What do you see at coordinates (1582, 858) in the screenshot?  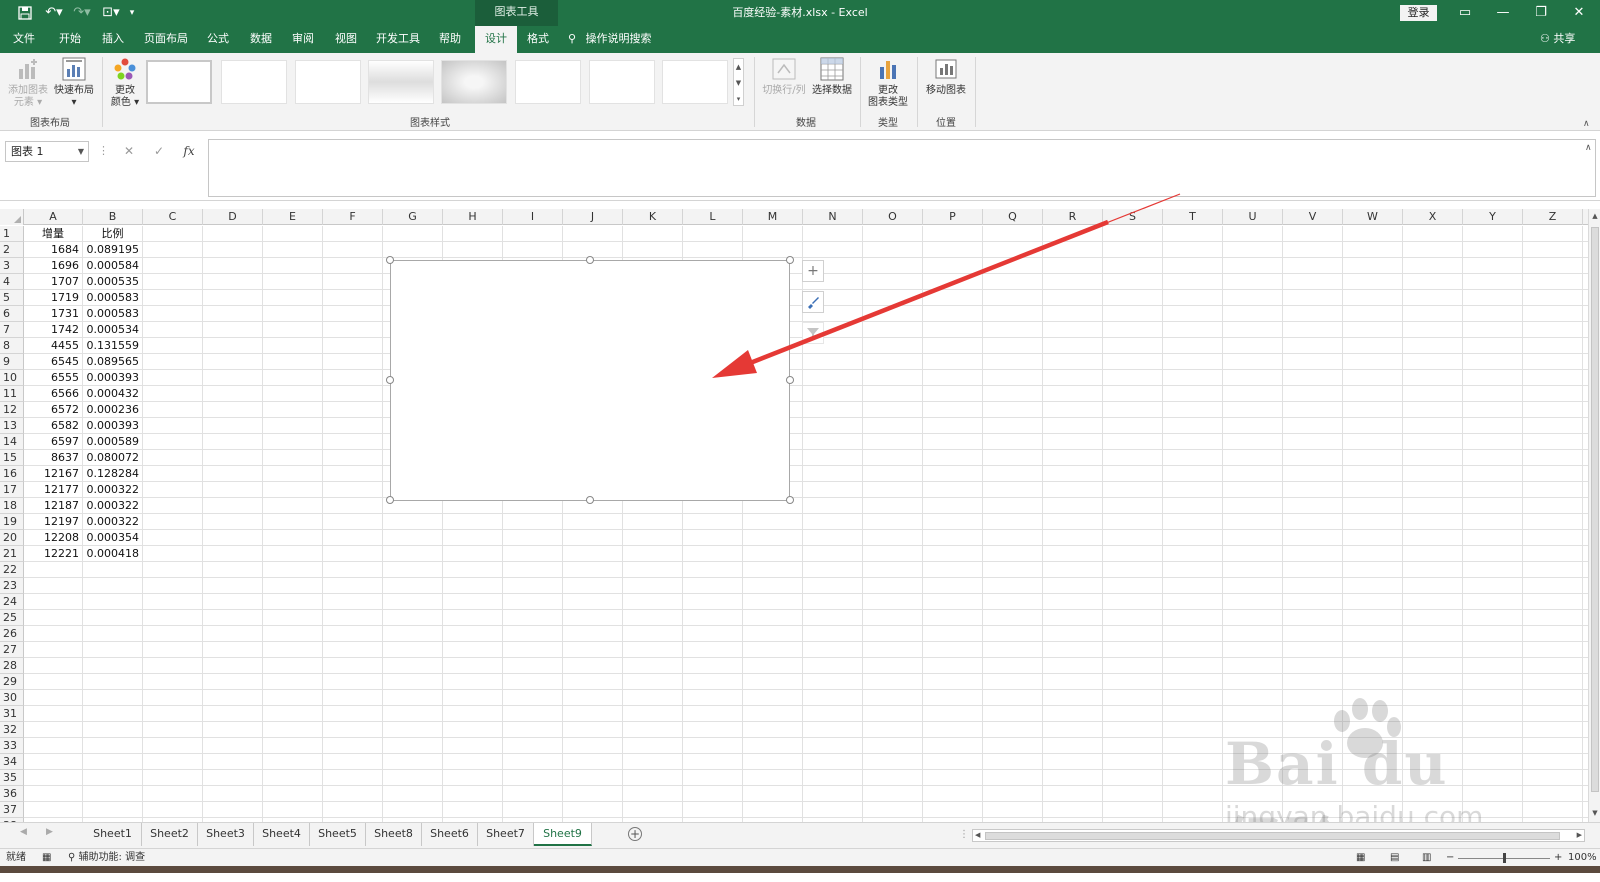 I see `zoom-level: 100%` at bounding box center [1582, 858].